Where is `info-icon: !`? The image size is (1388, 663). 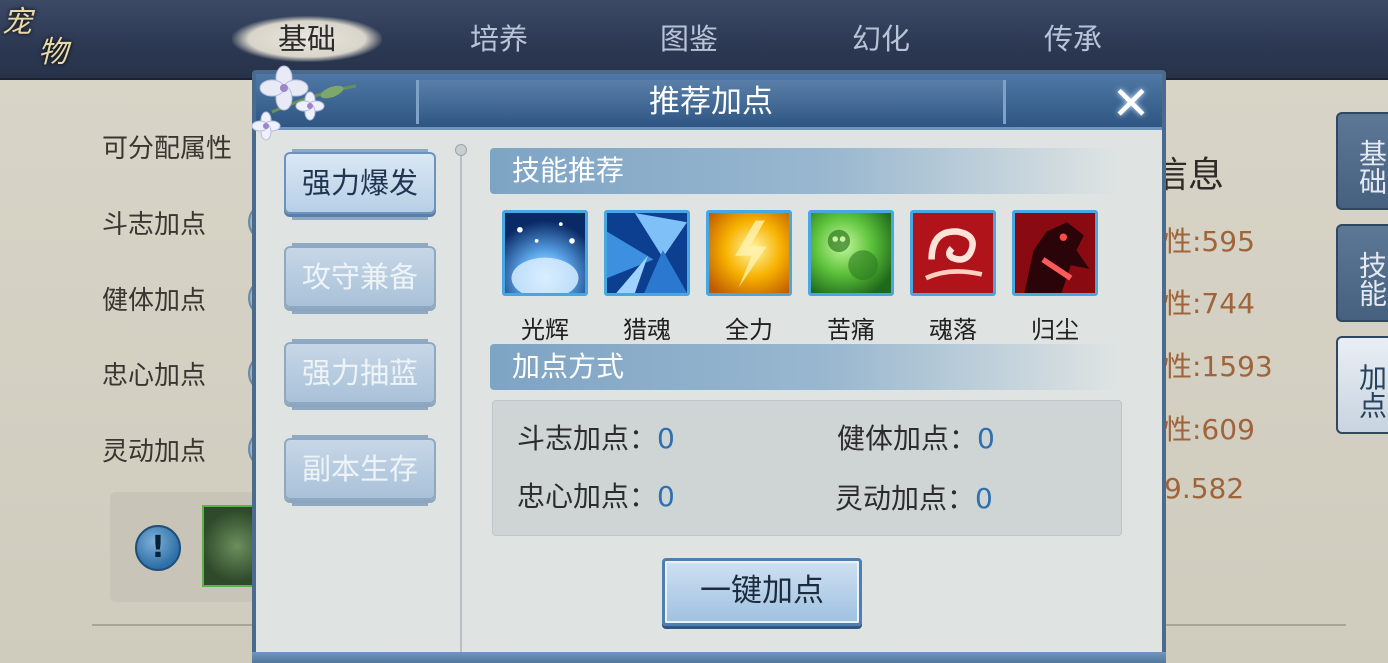 info-icon: ! is located at coordinates (158, 548).